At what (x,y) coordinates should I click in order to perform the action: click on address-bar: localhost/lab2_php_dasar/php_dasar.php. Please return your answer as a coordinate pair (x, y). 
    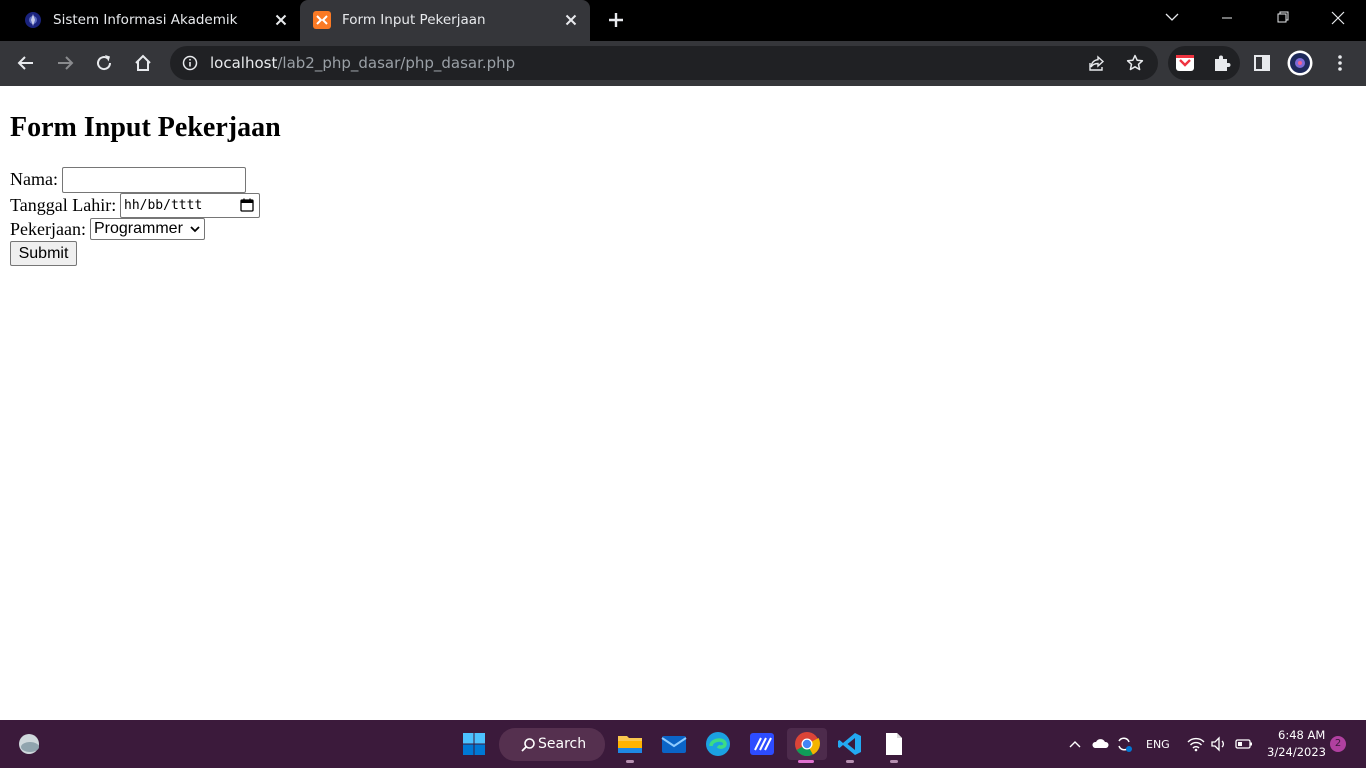
    Looking at the image, I should click on (664, 63).